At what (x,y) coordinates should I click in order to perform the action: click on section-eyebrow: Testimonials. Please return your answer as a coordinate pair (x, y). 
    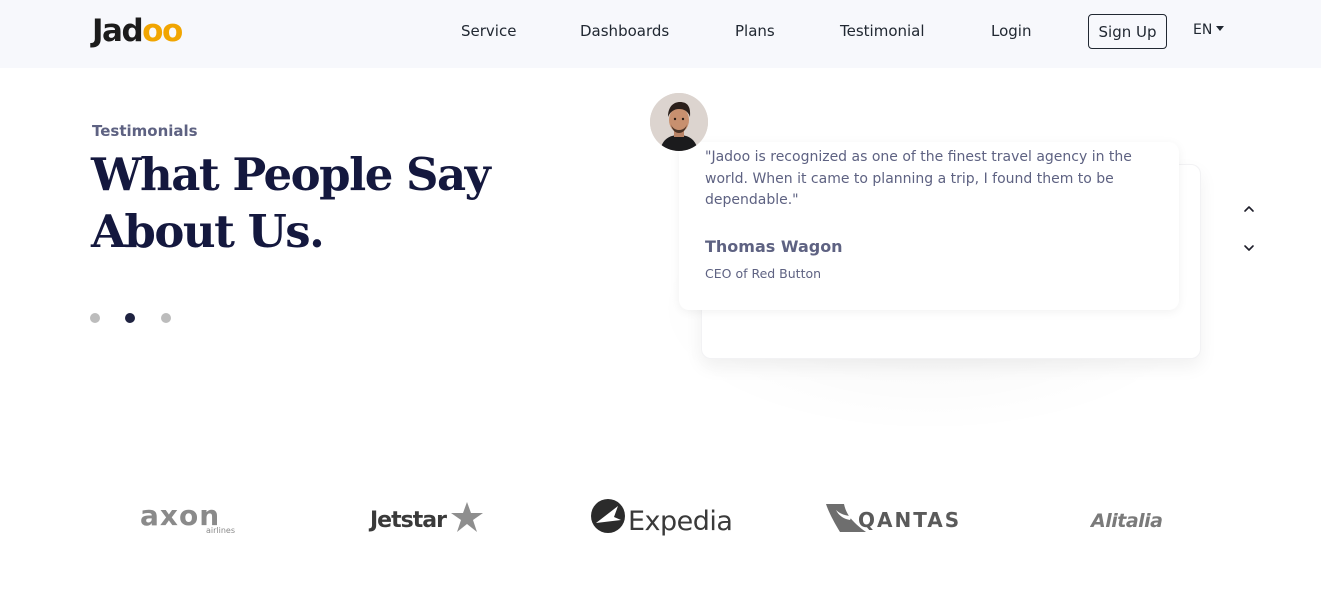
    Looking at the image, I should click on (145, 131).